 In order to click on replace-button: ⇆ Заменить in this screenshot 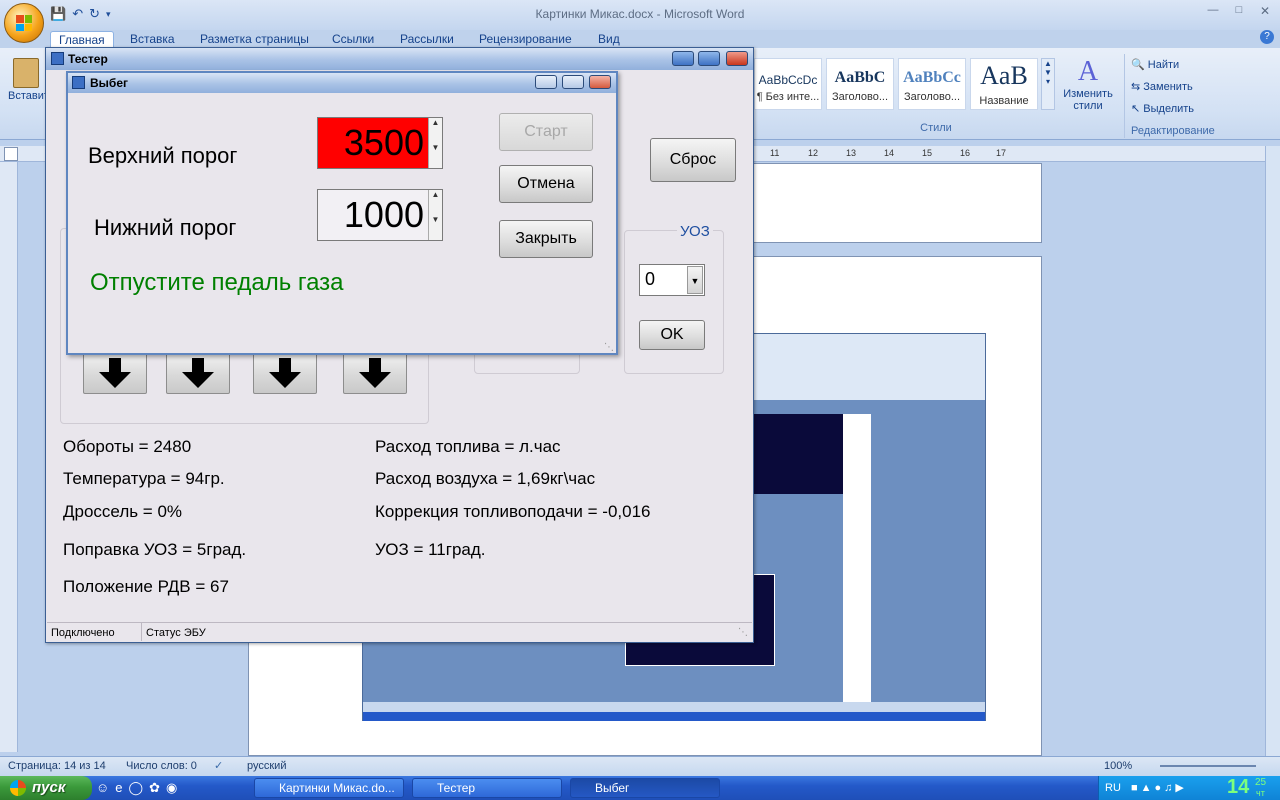, I will do `click(1173, 87)`.